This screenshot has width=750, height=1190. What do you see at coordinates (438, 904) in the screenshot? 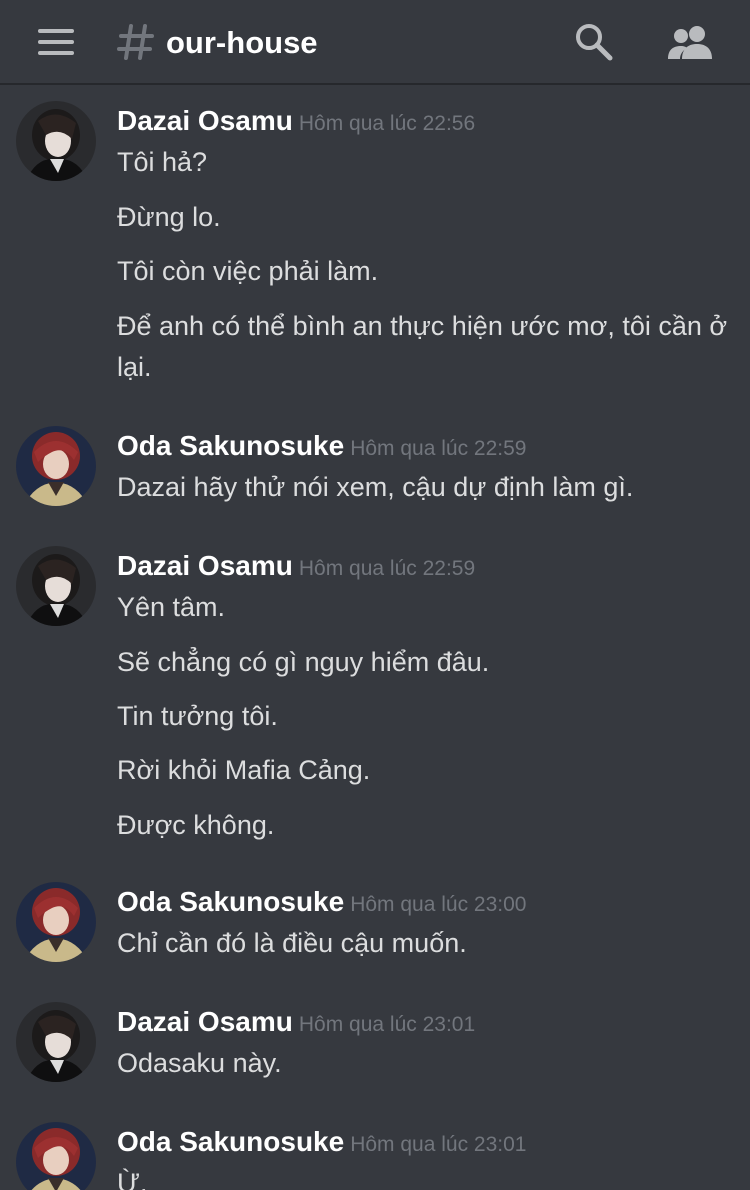
I see `timestamp: Hôm qua lúc 23:00` at bounding box center [438, 904].